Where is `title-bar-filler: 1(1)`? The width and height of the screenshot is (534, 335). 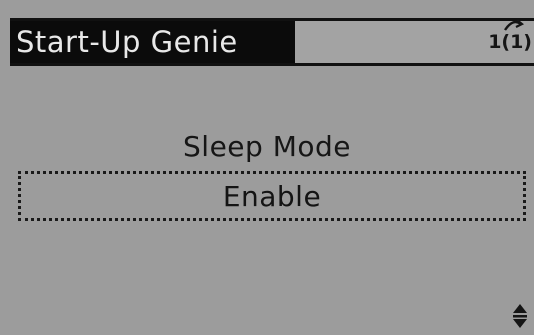 title-bar-filler: 1(1) is located at coordinates (414, 41).